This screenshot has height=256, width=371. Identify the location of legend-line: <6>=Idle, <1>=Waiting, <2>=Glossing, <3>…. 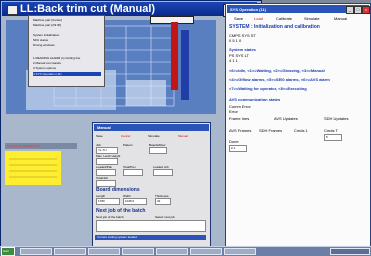
(277, 70).